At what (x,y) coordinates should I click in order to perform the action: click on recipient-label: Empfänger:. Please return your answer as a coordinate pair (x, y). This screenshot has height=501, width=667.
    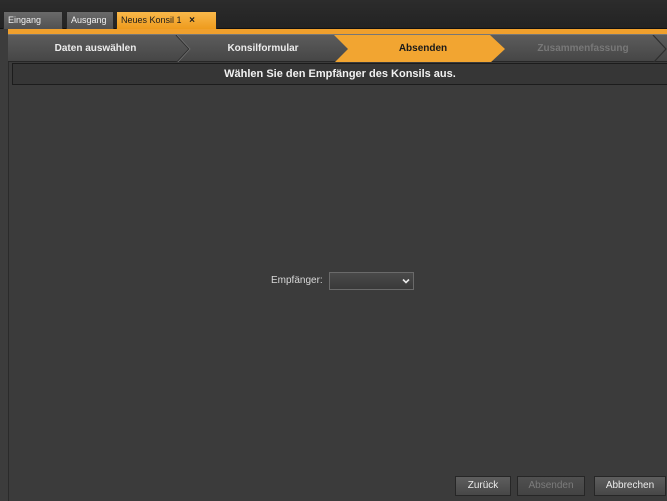
    Looking at the image, I should click on (297, 280).